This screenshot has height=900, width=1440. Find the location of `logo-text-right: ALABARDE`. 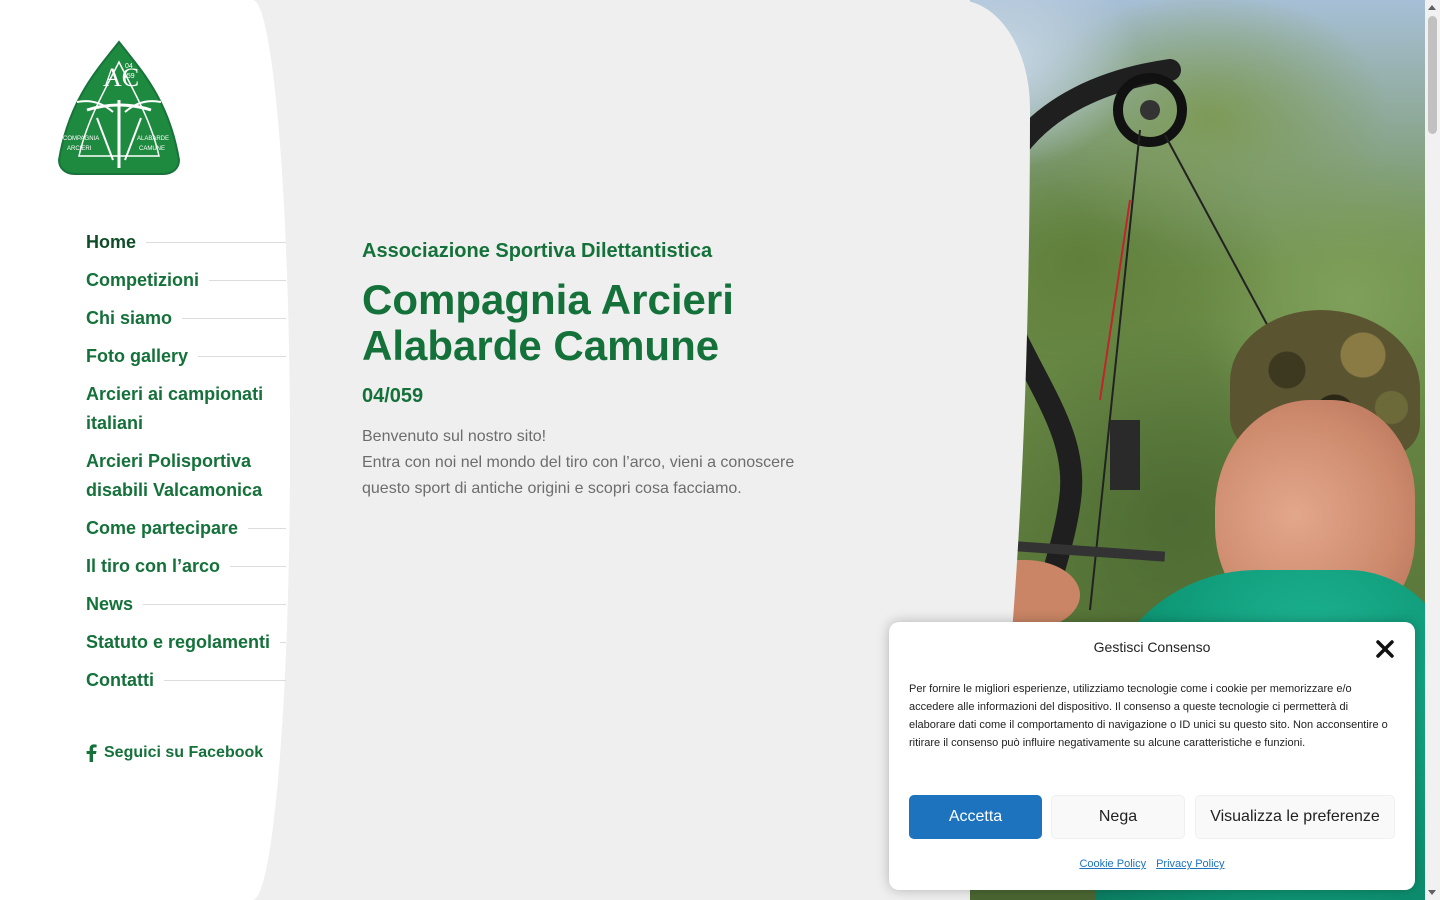

logo-text-right: ALABARDE is located at coordinates (153, 139).